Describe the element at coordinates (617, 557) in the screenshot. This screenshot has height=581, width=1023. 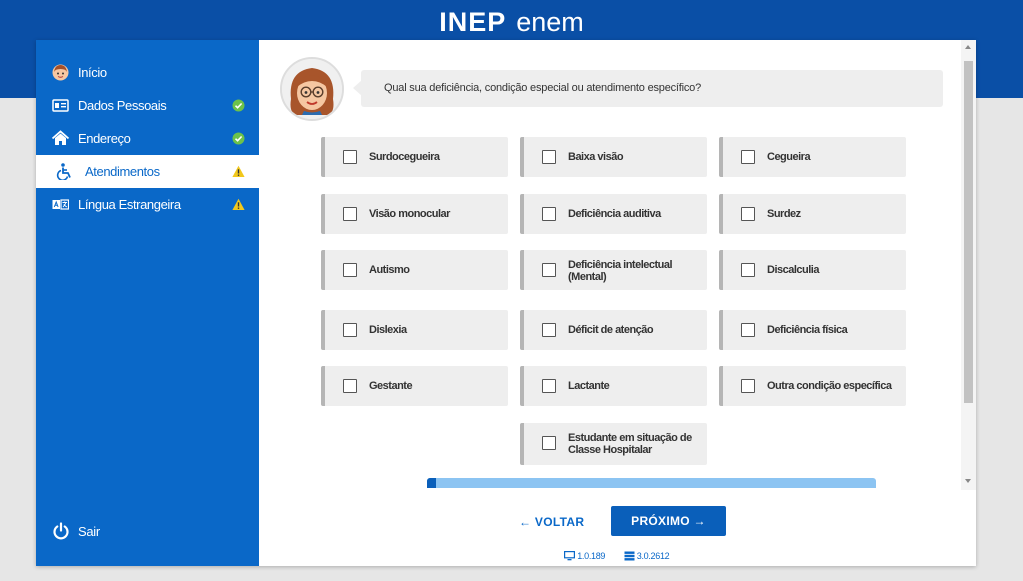
I see `version-info: 1.0.189 3.0.2612` at that location.